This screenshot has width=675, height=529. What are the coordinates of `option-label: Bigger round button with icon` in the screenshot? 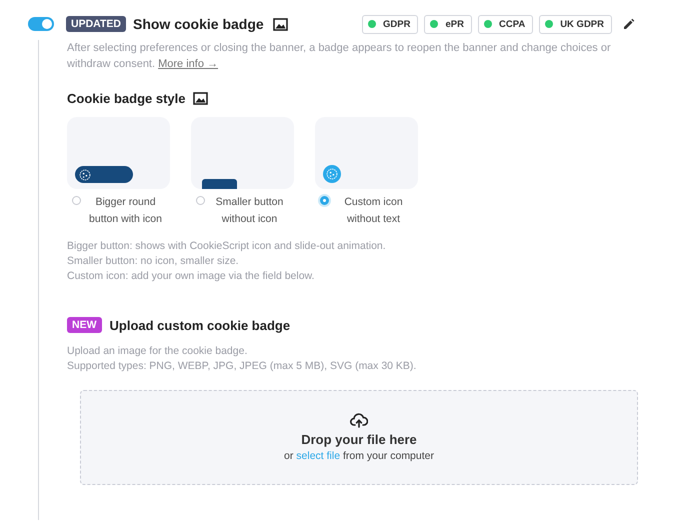 It's located at (125, 211).